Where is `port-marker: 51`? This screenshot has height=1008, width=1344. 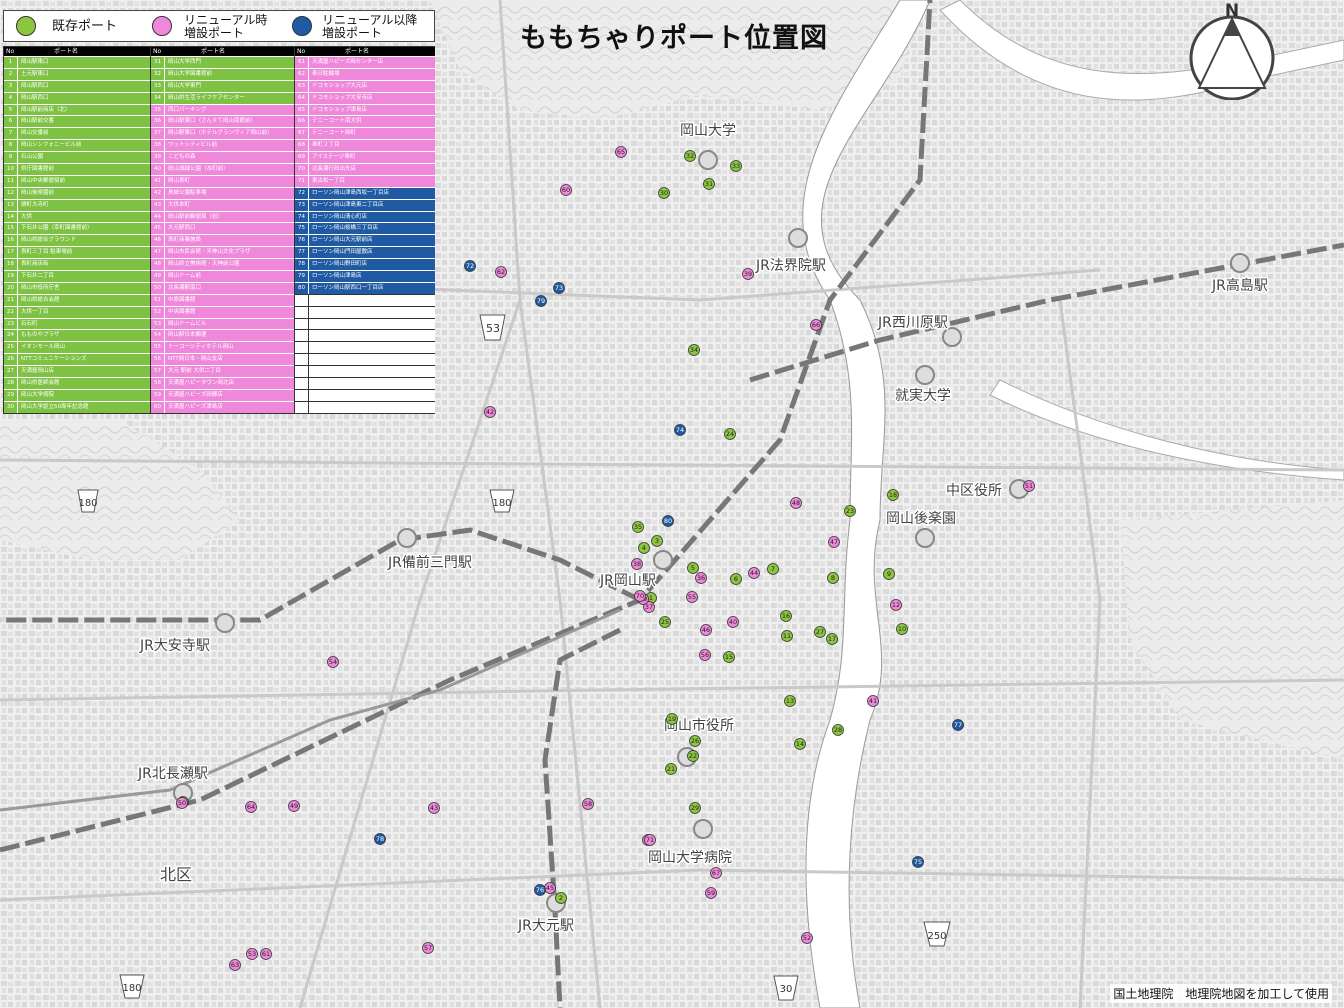 port-marker: 51 is located at coordinates (1029, 486).